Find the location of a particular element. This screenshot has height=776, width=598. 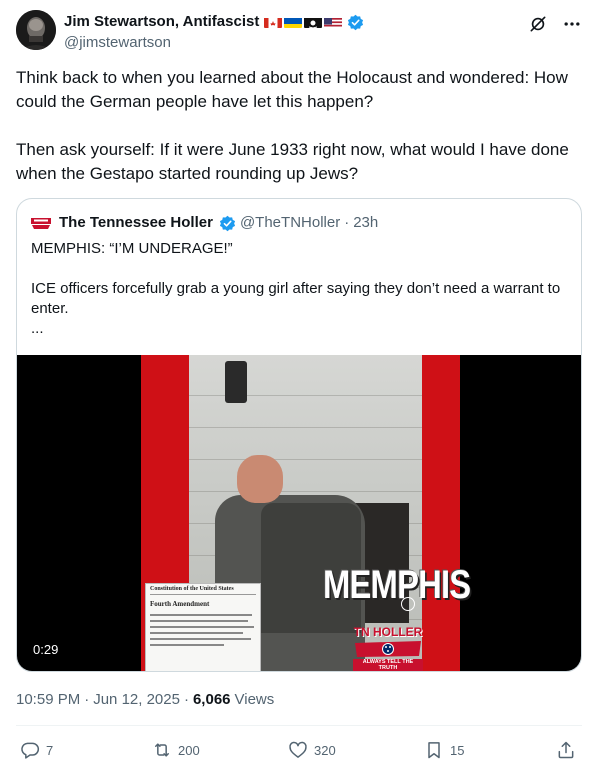

share-icon is located at coordinates (566, 750).